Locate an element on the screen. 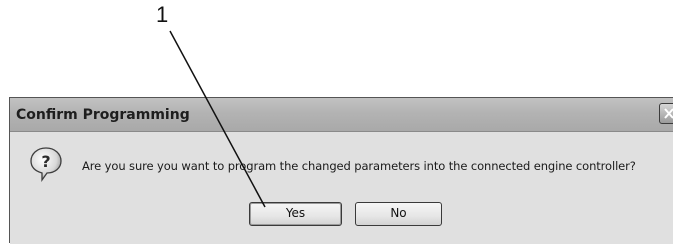 The height and width of the screenshot is (244, 673). yes-button: Yes is located at coordinates (295, 214).